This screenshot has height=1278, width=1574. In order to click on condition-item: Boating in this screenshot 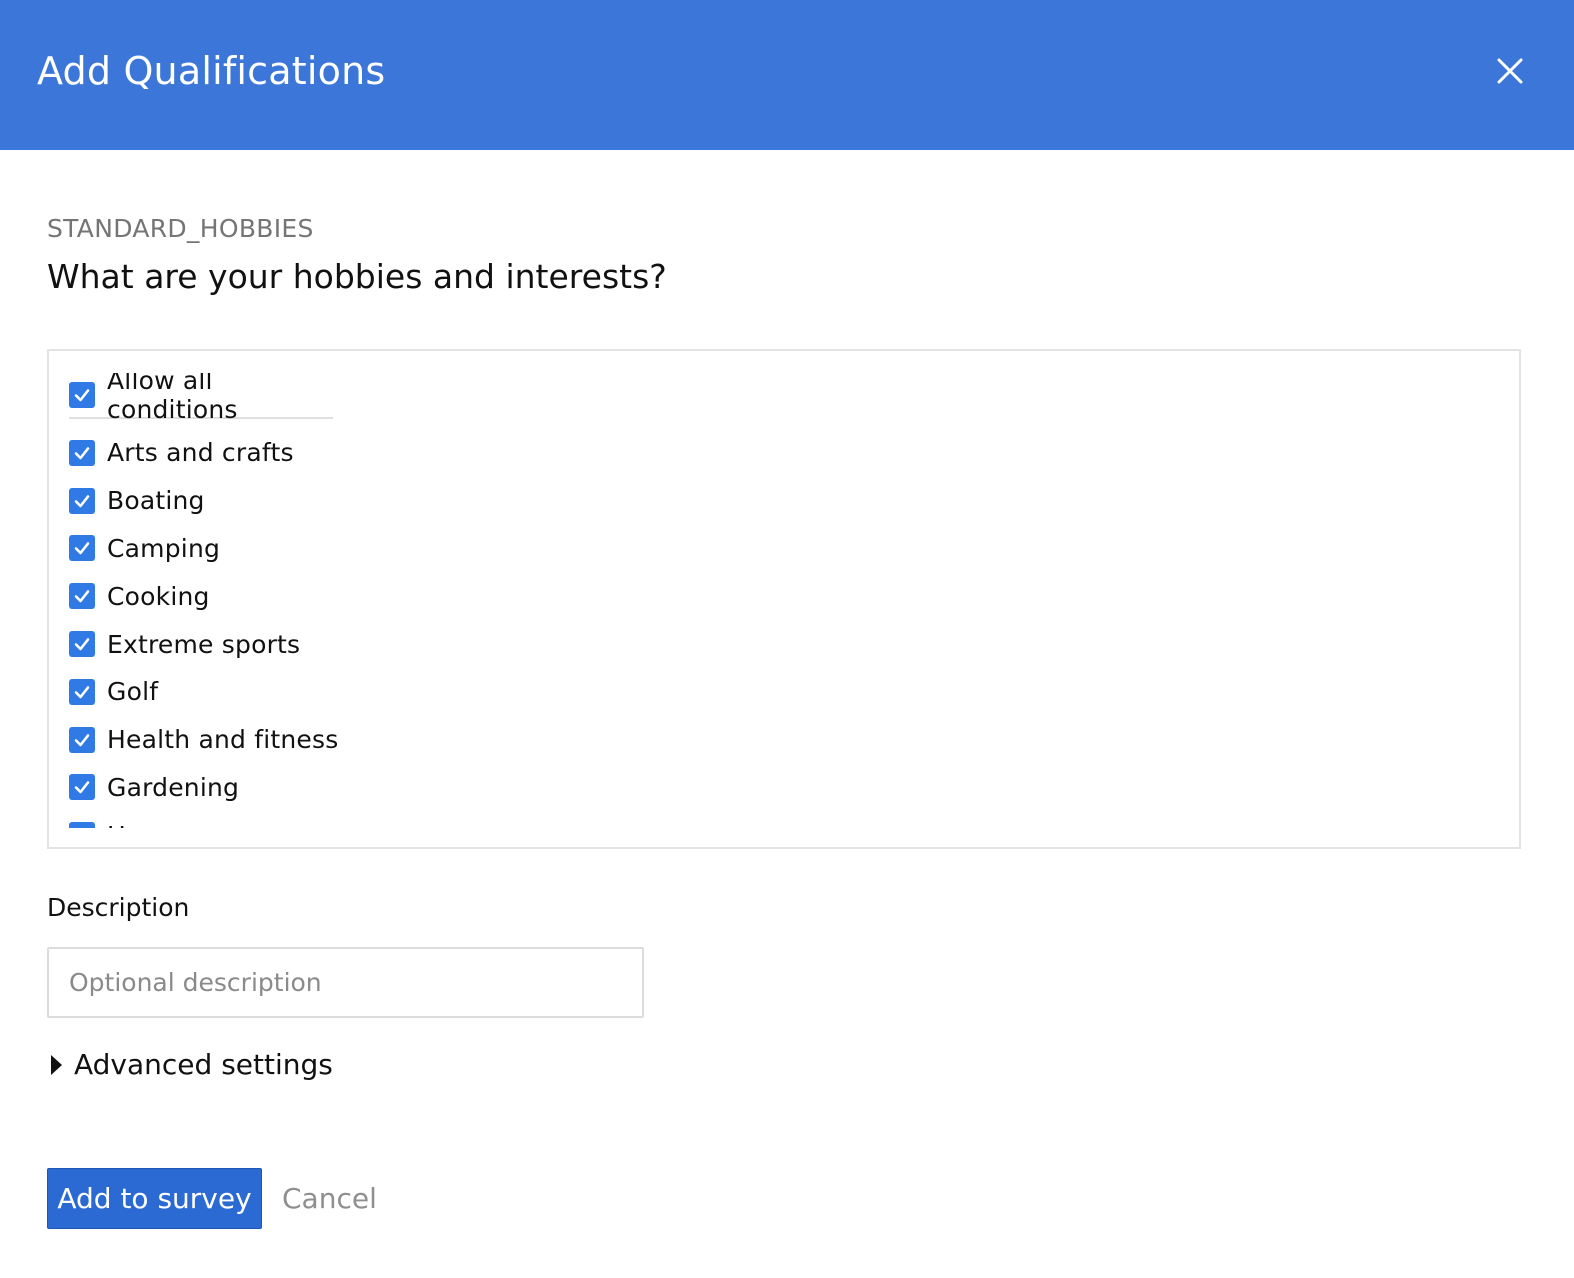, I will do `click(779, 501)`.